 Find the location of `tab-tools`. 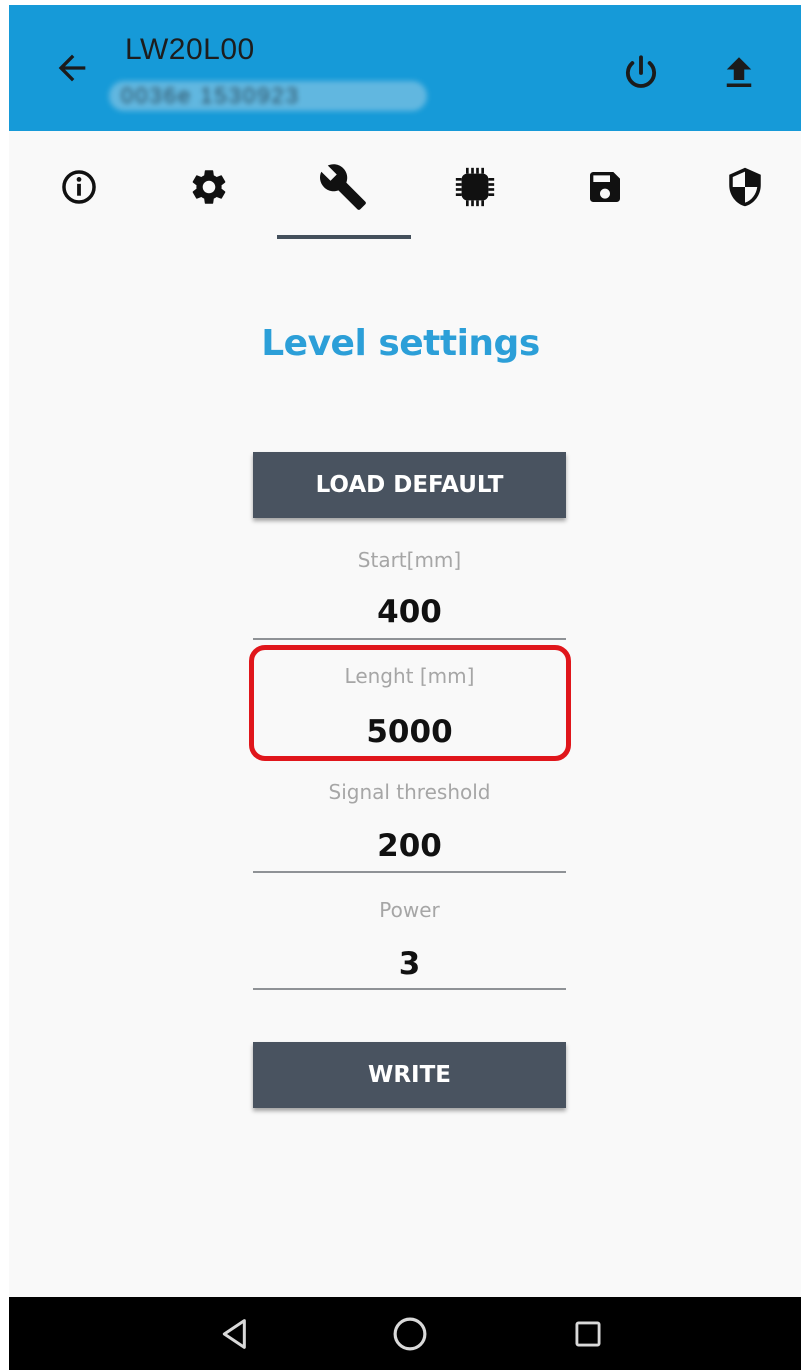

tab-tools is located at coordinates (343, 187).